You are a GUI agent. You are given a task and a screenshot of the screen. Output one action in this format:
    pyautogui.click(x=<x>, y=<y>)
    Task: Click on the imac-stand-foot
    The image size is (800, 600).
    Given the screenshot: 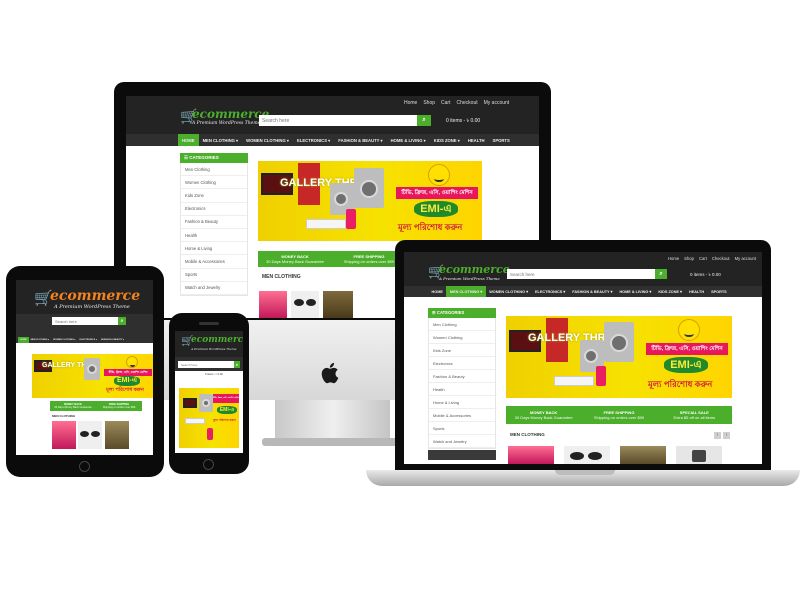 What is the action you would take?
    pyautogui.click(x=332, y=442)
    